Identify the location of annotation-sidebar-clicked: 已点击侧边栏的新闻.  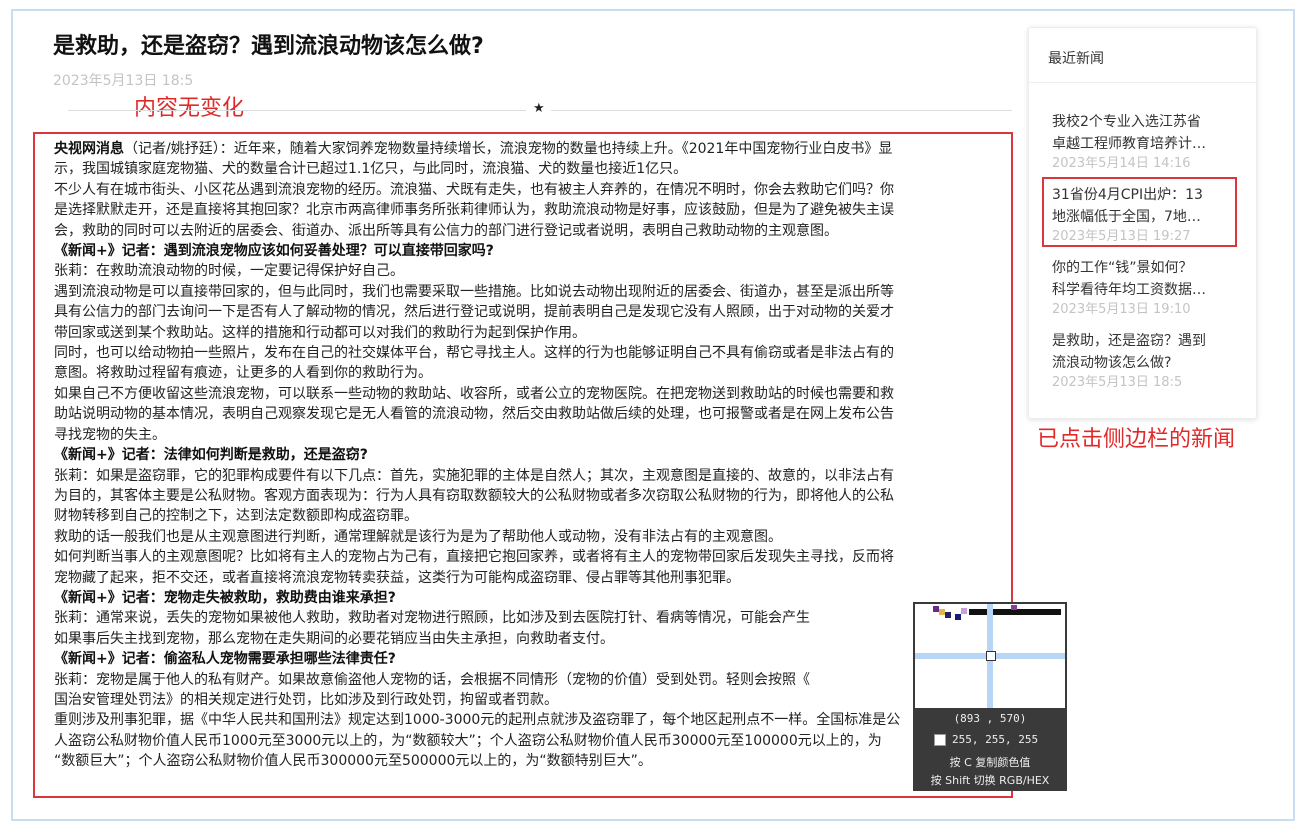
(1136, 439).